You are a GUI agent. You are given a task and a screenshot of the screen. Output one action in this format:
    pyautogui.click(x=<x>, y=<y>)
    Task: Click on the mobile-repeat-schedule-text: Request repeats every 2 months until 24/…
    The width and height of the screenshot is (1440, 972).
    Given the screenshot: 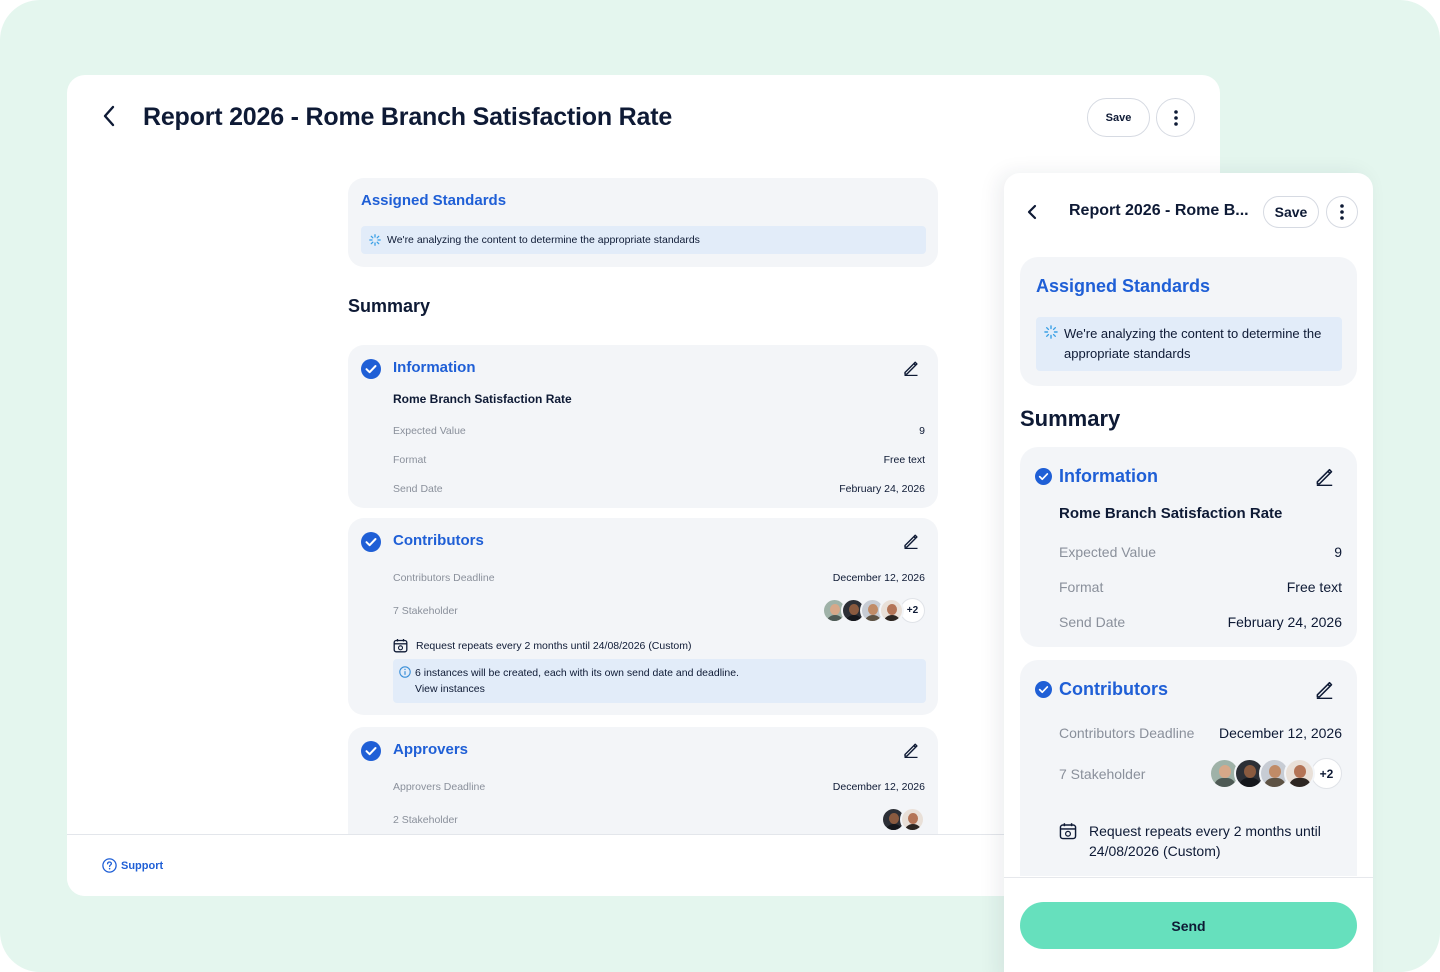 What is the action you would take?
    pyautogui.click(x=1205, y=841)
    